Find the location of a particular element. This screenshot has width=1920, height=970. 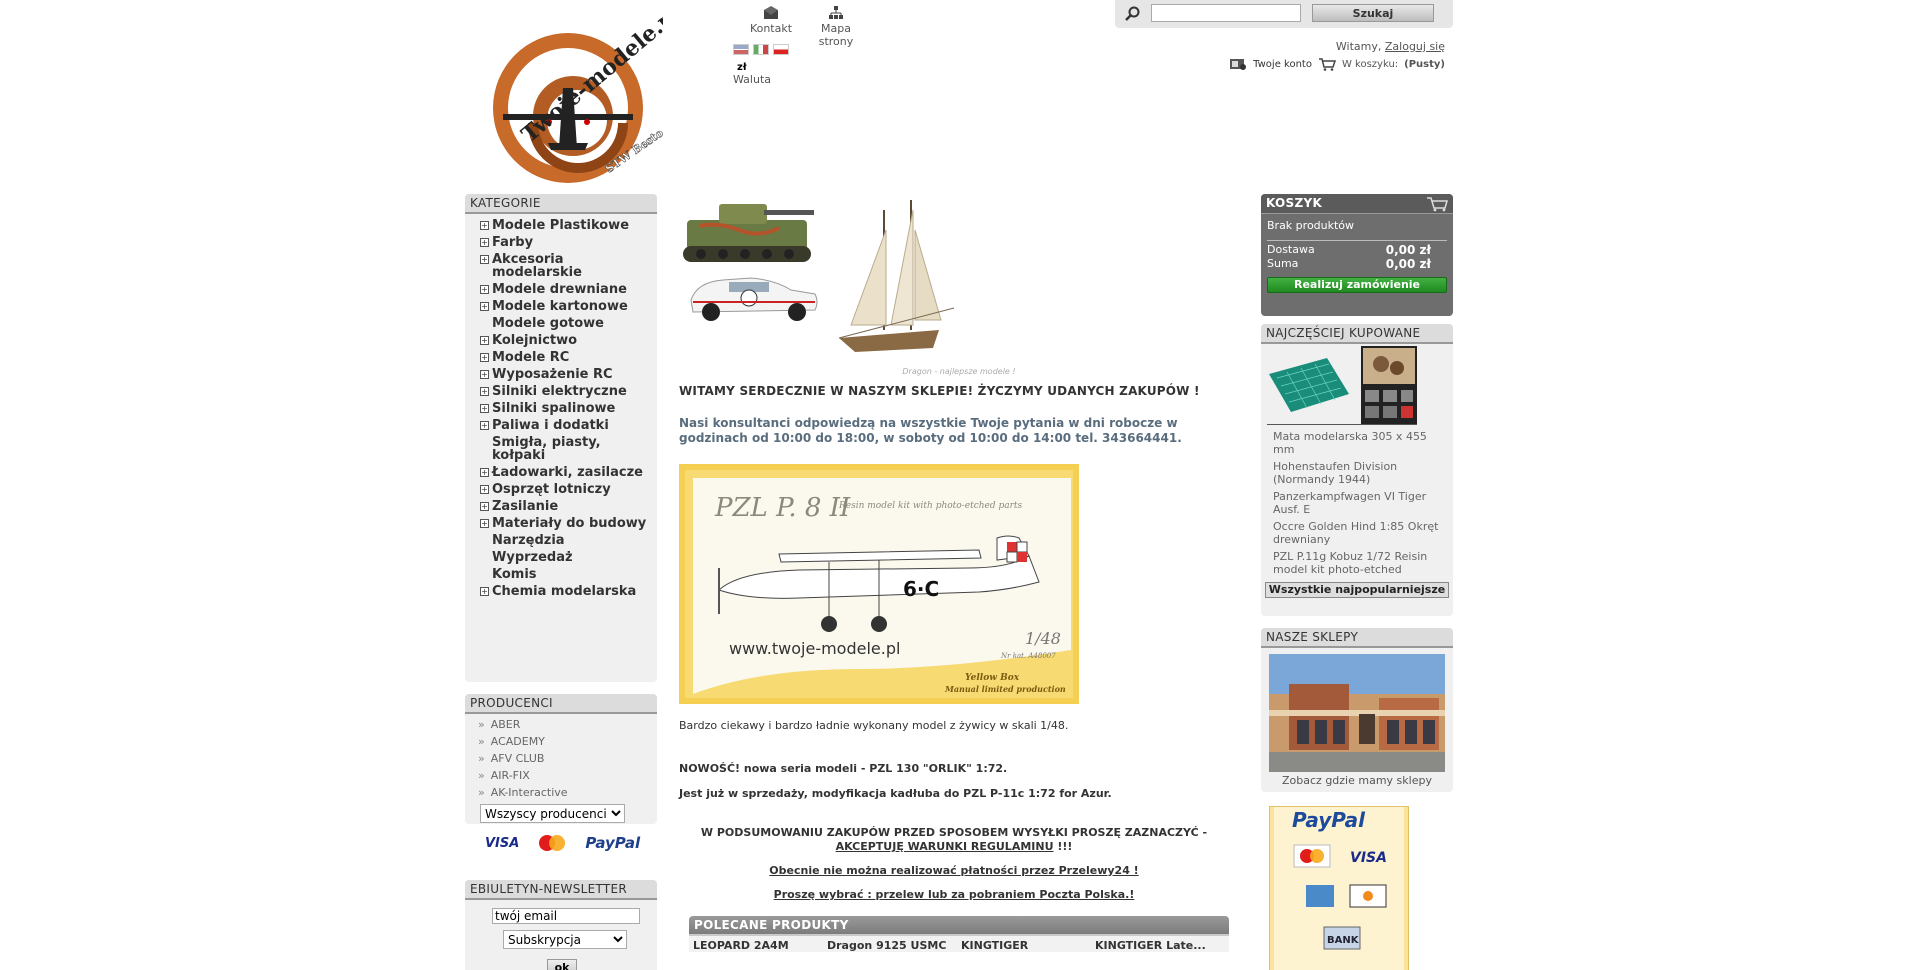

site-logo: Twoje-modele.pl STW Besto is located at coordinates (568, 98).